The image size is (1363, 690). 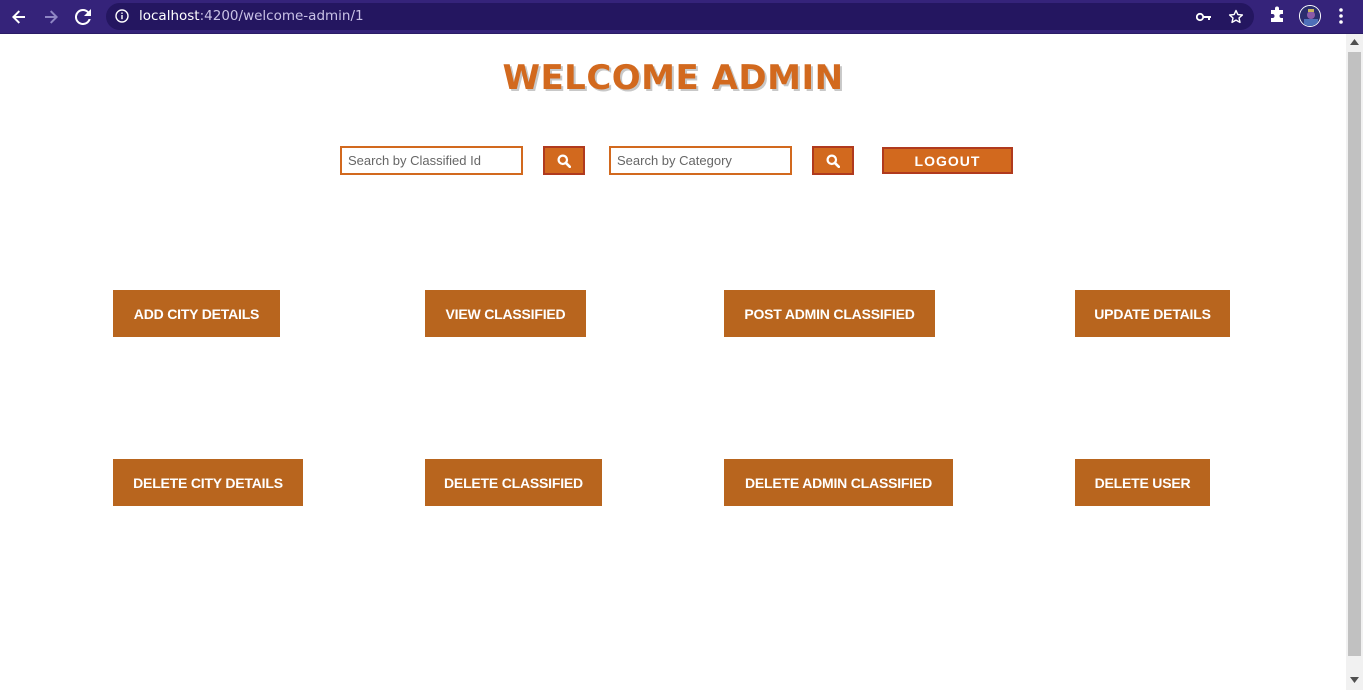 What do you see at coordinates (513, 482) in the screenshot?
I see `delete-classified-button: DELETE CLASSIFIED` at bounding box center [513, 482].